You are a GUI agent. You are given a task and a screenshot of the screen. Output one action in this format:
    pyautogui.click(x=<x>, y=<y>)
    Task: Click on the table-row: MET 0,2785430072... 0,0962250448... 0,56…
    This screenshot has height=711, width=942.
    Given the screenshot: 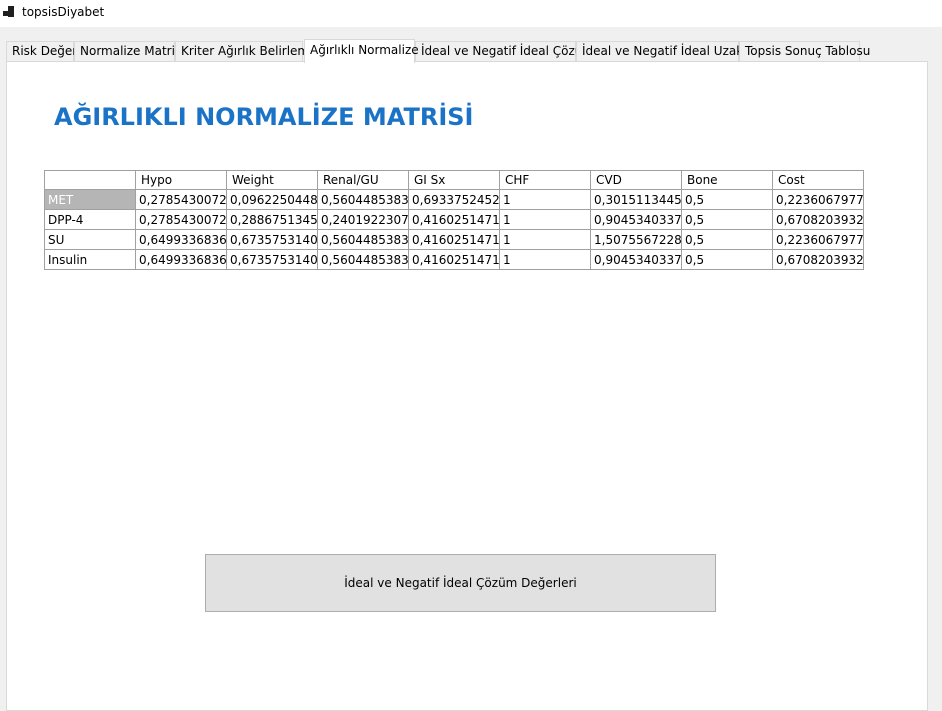 What is the action you would take?
    pyautogui.click(x=454, y=199)
    